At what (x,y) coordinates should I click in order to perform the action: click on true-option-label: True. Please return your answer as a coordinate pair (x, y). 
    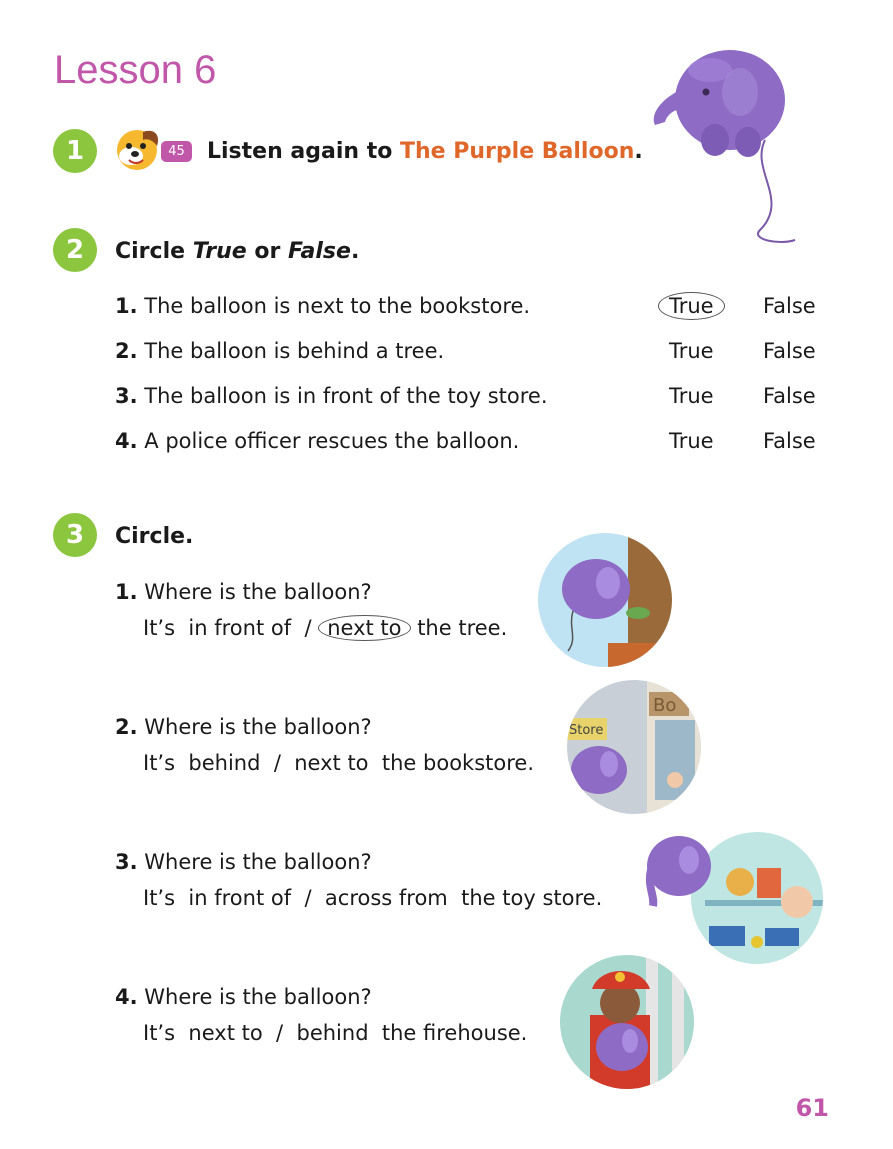
    Looking at the image, I should click on (691, 306).